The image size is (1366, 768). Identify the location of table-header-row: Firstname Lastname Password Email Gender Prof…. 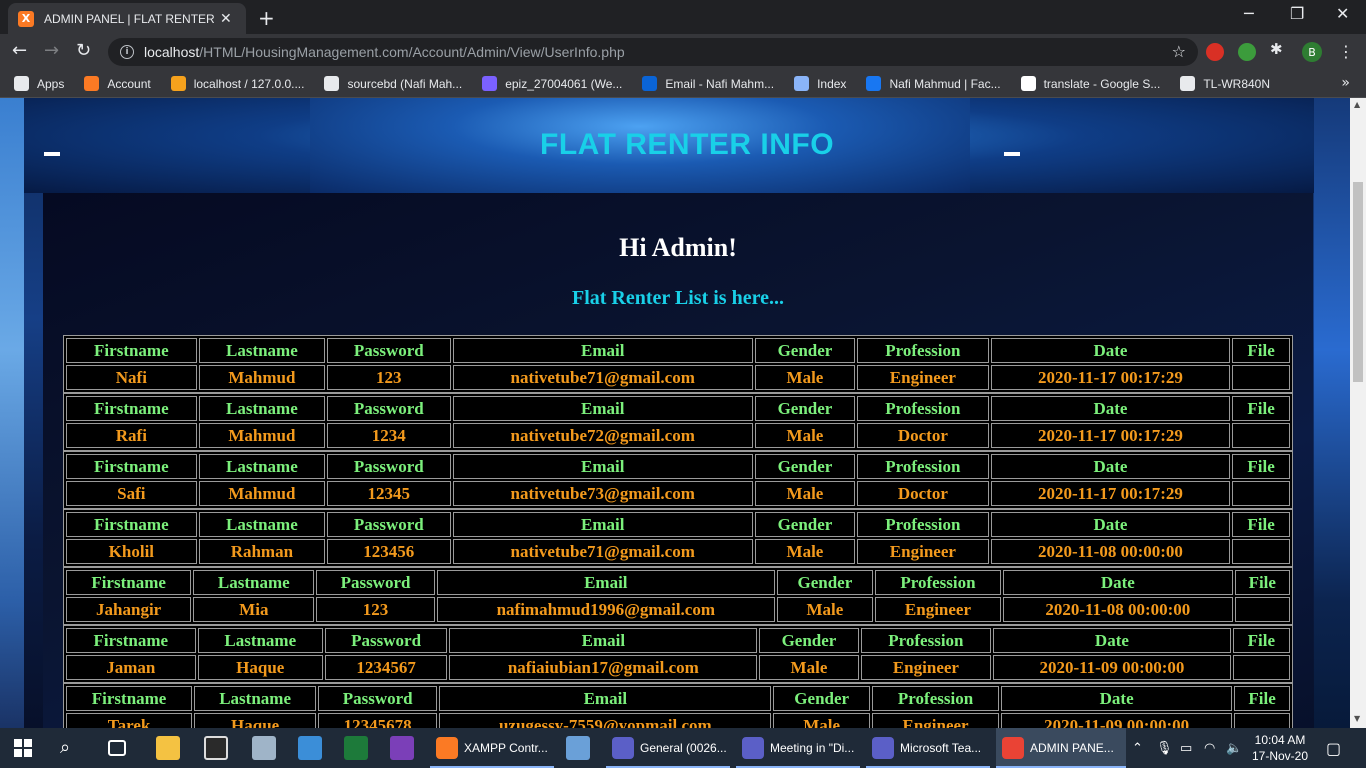
(678, 466).